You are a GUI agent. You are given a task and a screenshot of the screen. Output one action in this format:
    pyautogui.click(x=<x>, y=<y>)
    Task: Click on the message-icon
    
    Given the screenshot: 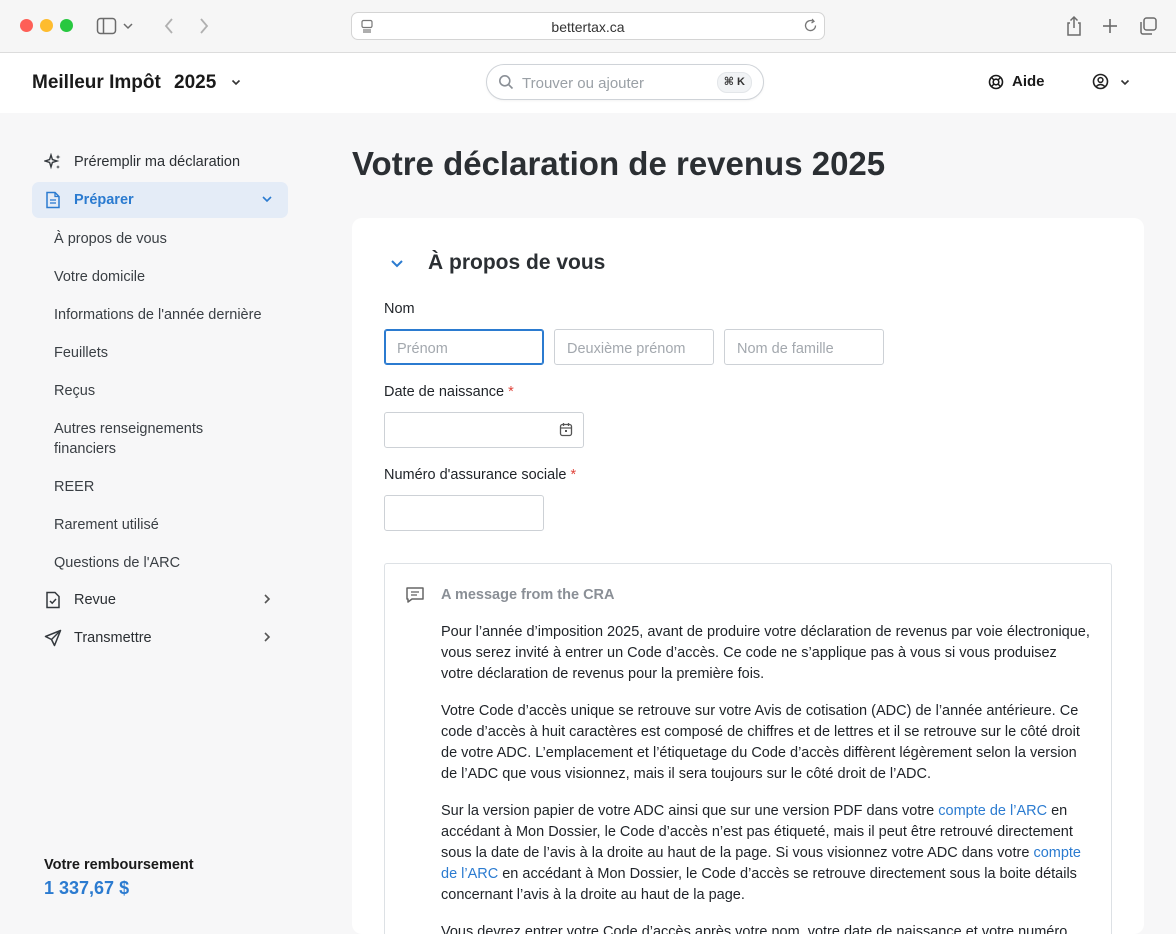 What is the action you would take?
    pyautogui.click(x=415, y=597)
    